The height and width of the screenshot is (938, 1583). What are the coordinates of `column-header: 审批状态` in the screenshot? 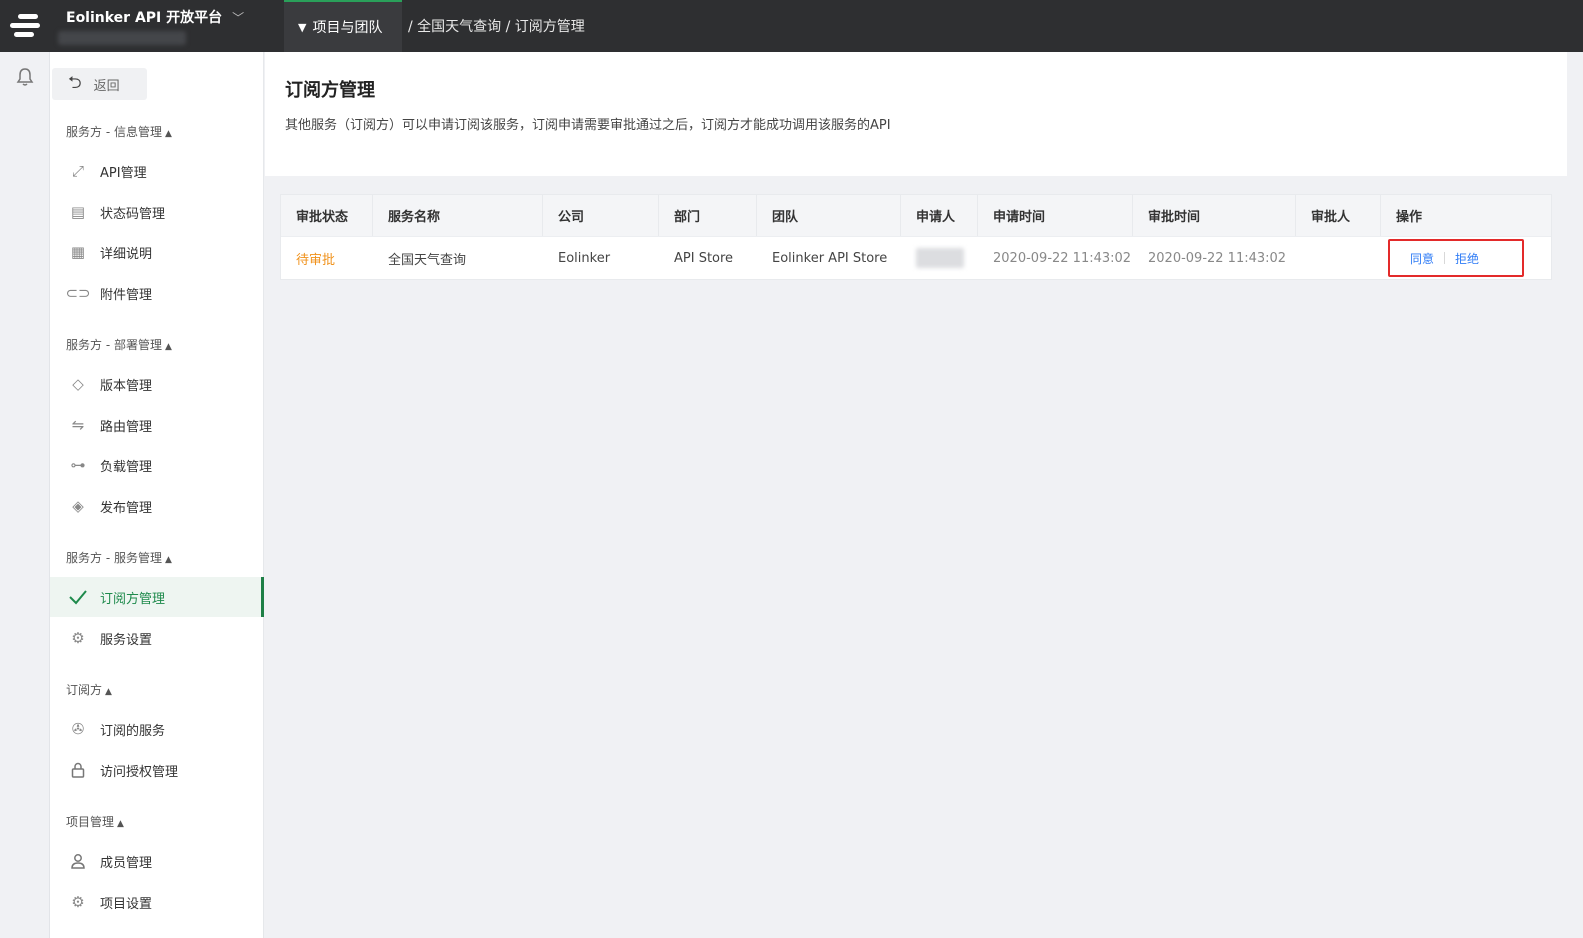 It's located at (327, 215).